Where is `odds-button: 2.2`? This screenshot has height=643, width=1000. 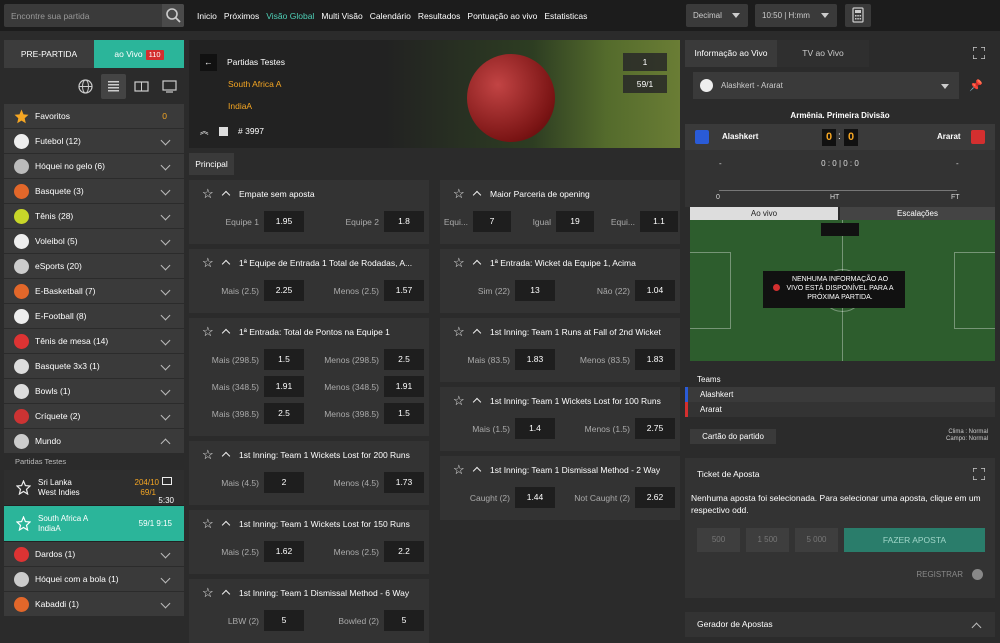 odds-button: 2.2 is located at coordinates (404, 551).